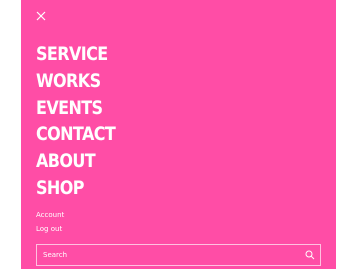 The image size is (340, 269). Describe the element at coordinates (50, 215) in the screenshot. I see `account-link: Account` at that location.